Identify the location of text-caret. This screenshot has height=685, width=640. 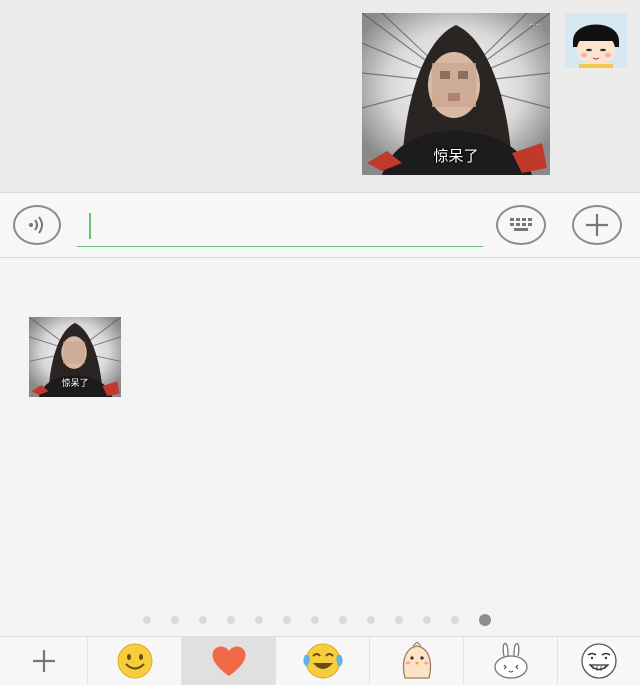
(90, 226).